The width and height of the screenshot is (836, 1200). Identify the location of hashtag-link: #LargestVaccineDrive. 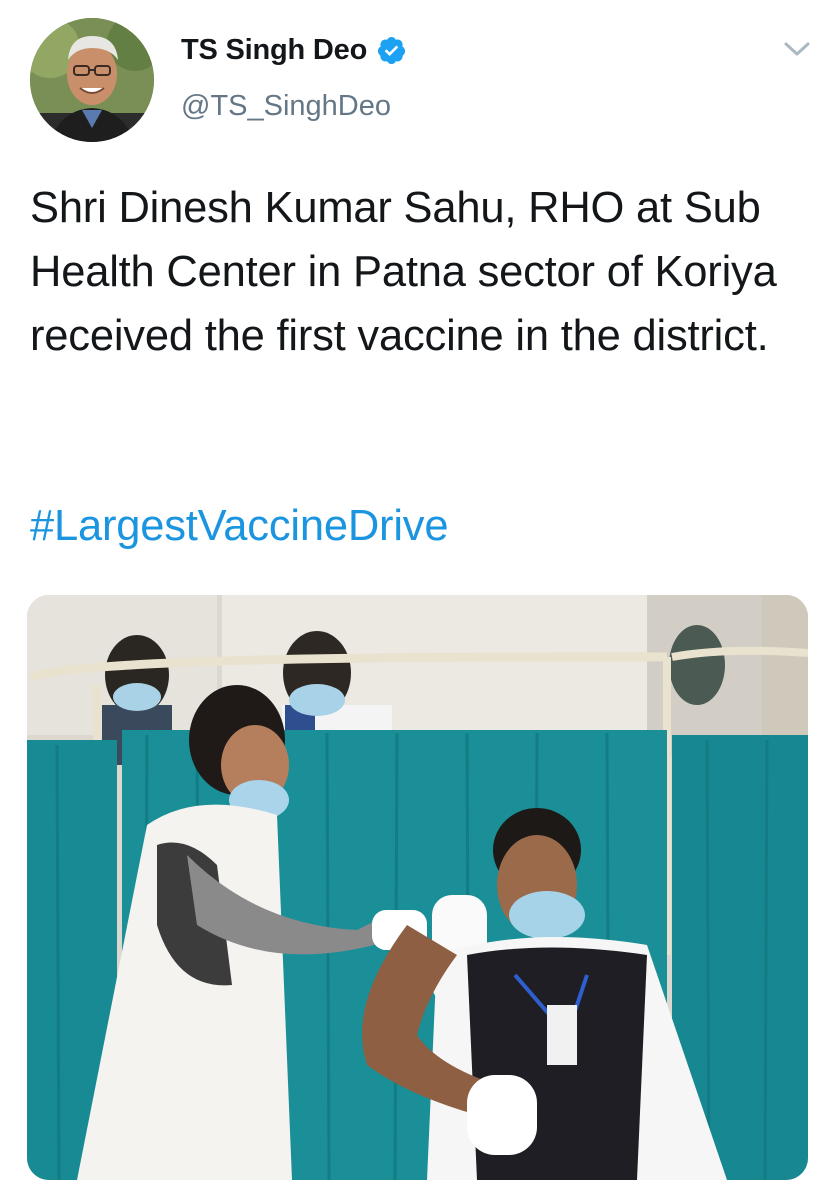
(239, 526).